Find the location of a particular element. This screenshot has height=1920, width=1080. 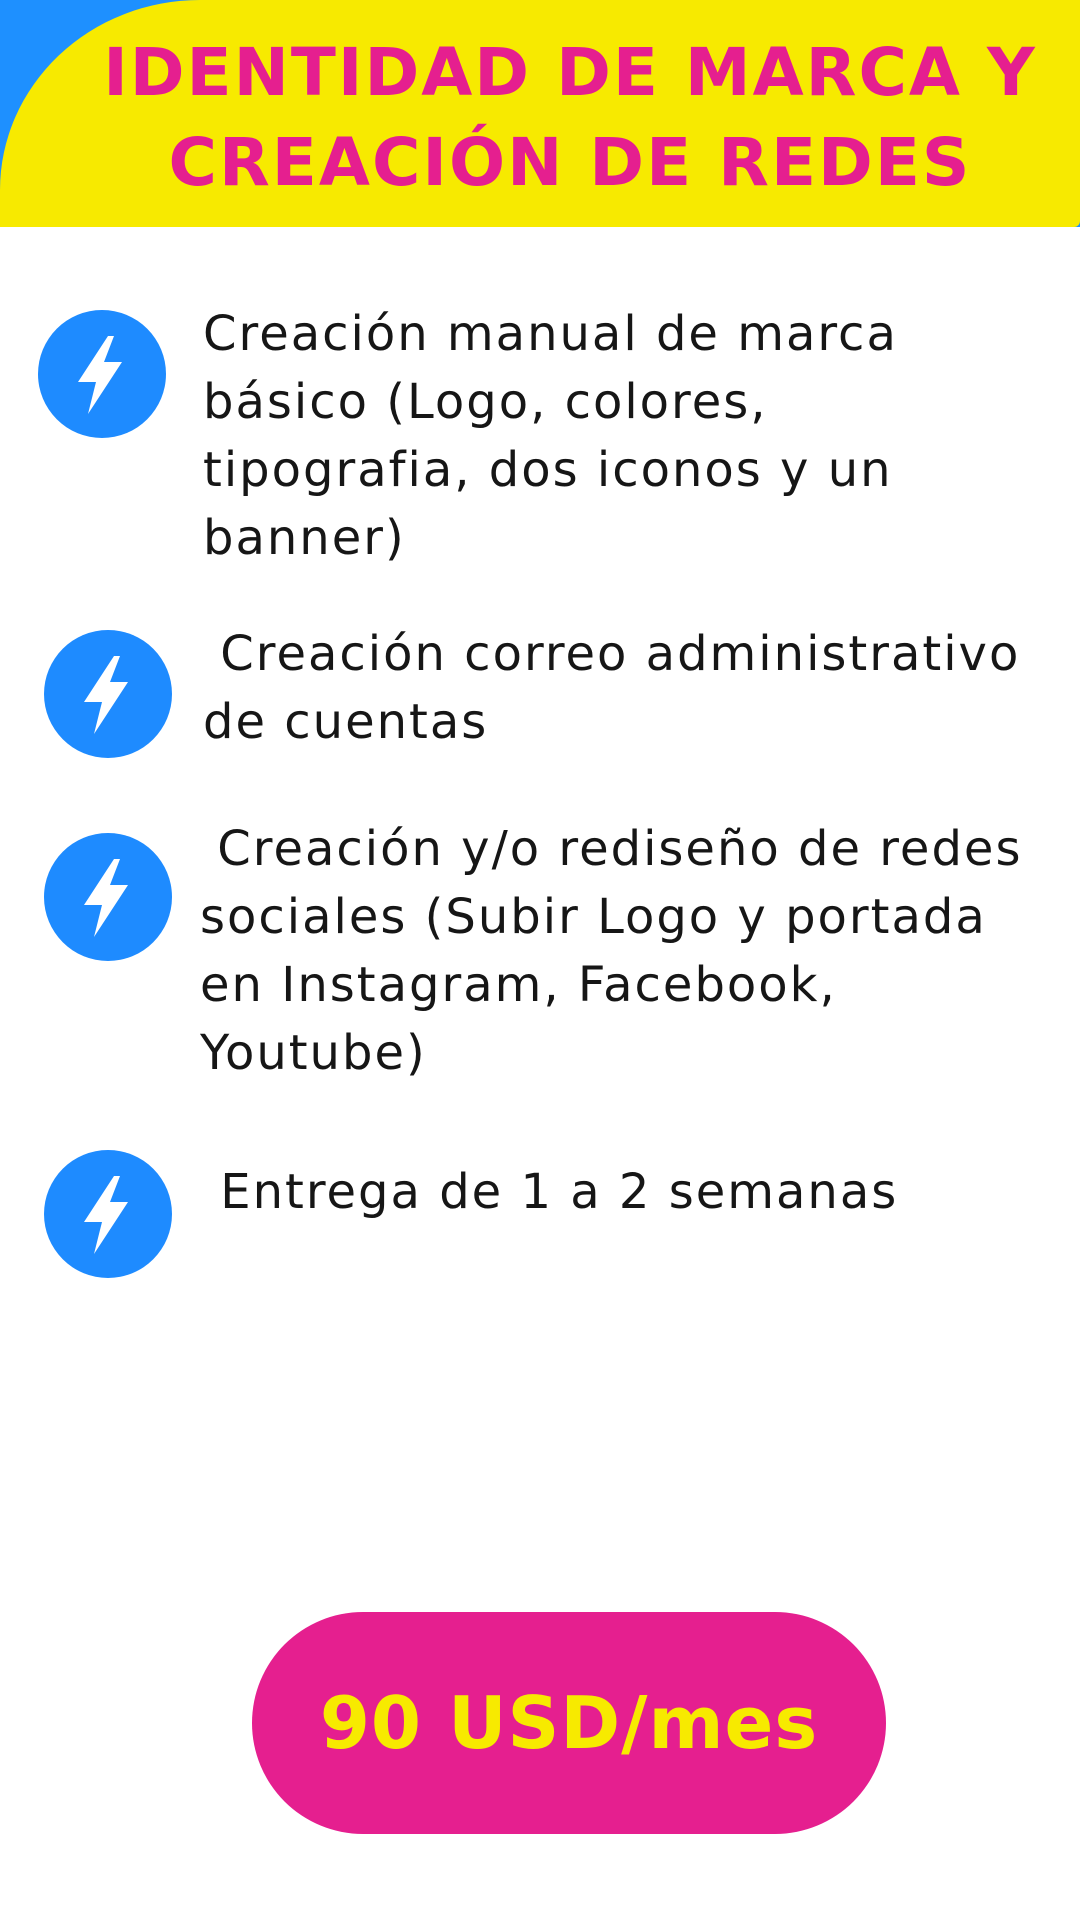

price-badge: 90 USD/mes is located at coordinates (569, 1723).